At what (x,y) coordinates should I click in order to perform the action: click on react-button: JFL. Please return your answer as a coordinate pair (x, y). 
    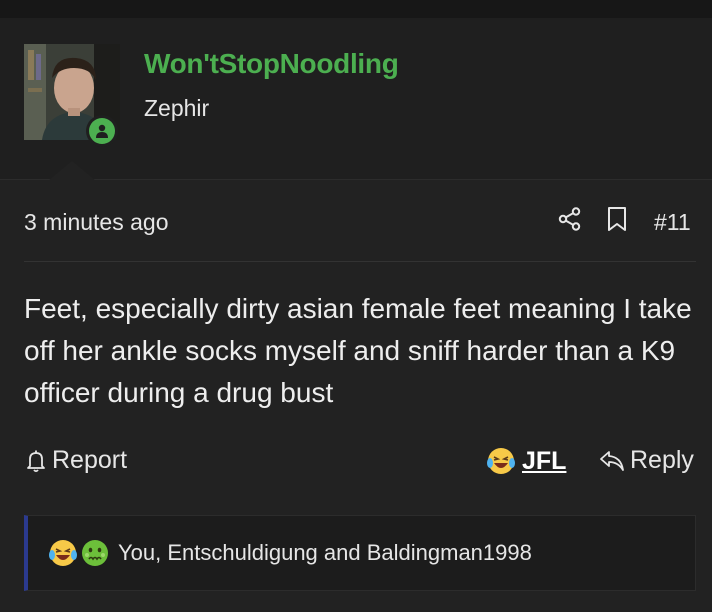
    Looking at the image, I should click on (526, 461).